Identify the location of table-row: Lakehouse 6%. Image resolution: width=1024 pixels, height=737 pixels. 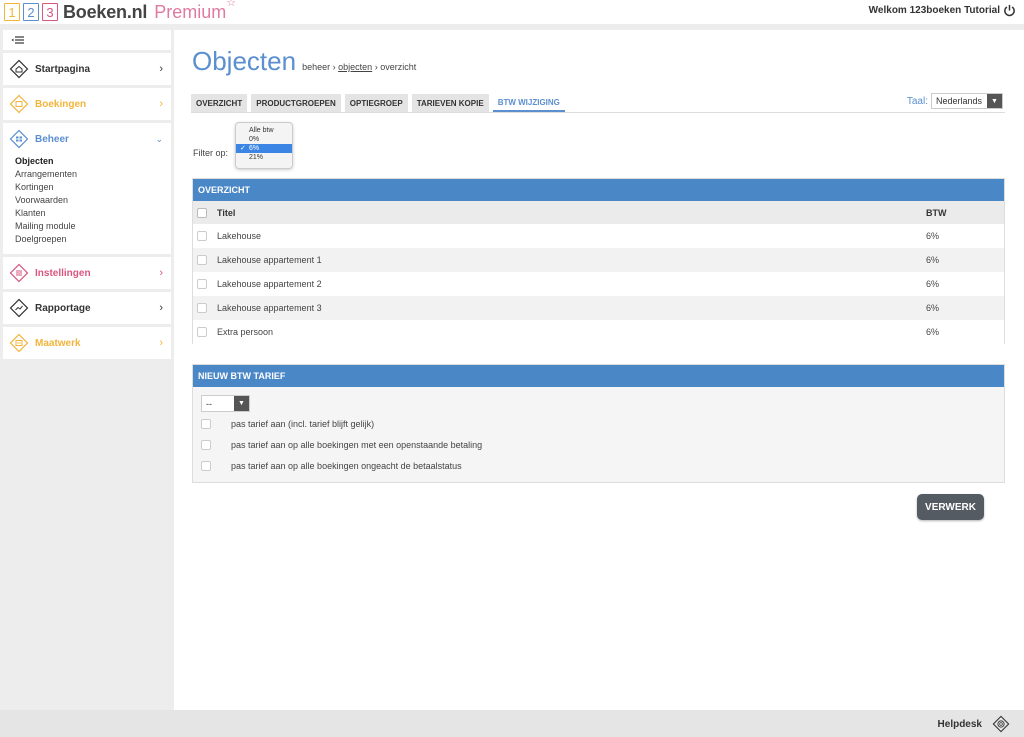
(598, 236).